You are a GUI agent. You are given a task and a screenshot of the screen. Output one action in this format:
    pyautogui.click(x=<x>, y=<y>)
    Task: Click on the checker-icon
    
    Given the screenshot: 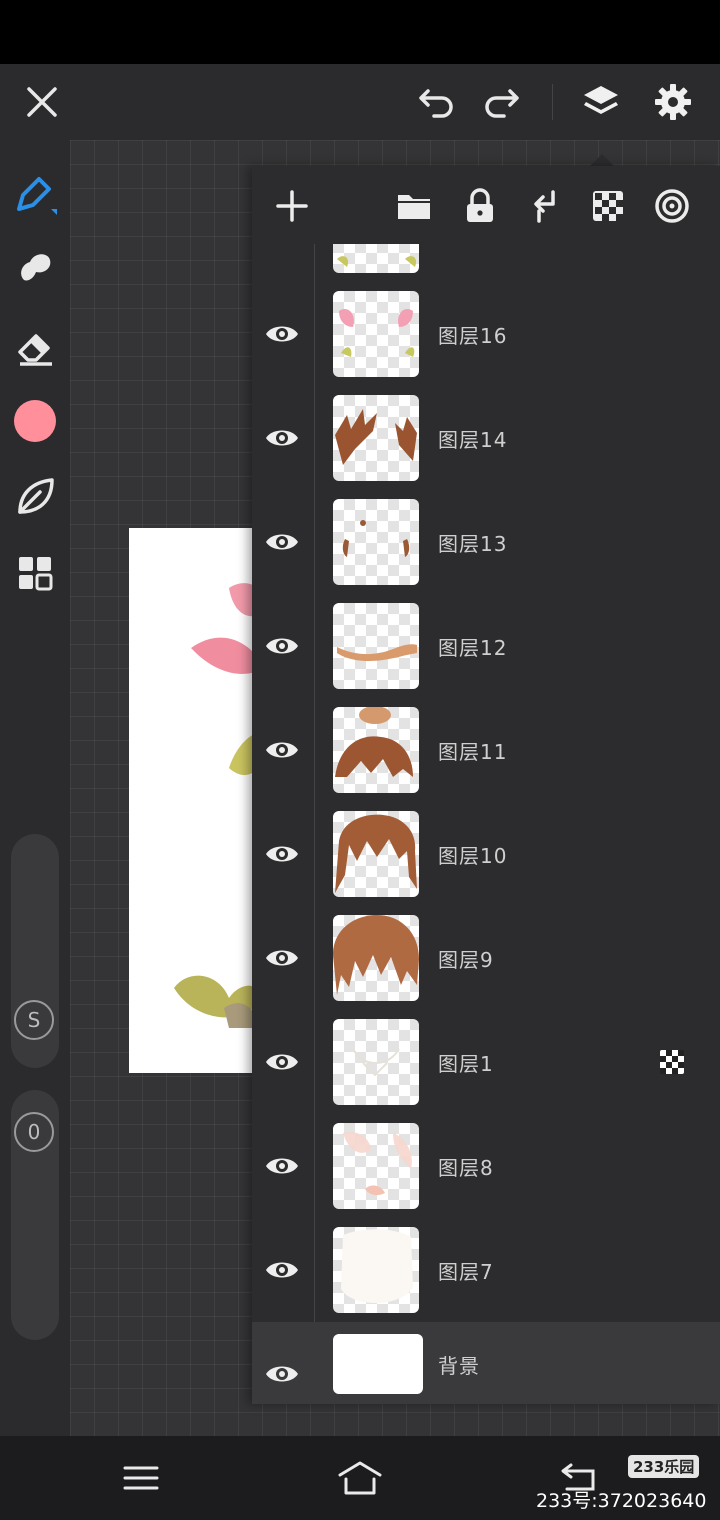 What is the action you would take?
    pyautogui.click(x=608, y=206)
    